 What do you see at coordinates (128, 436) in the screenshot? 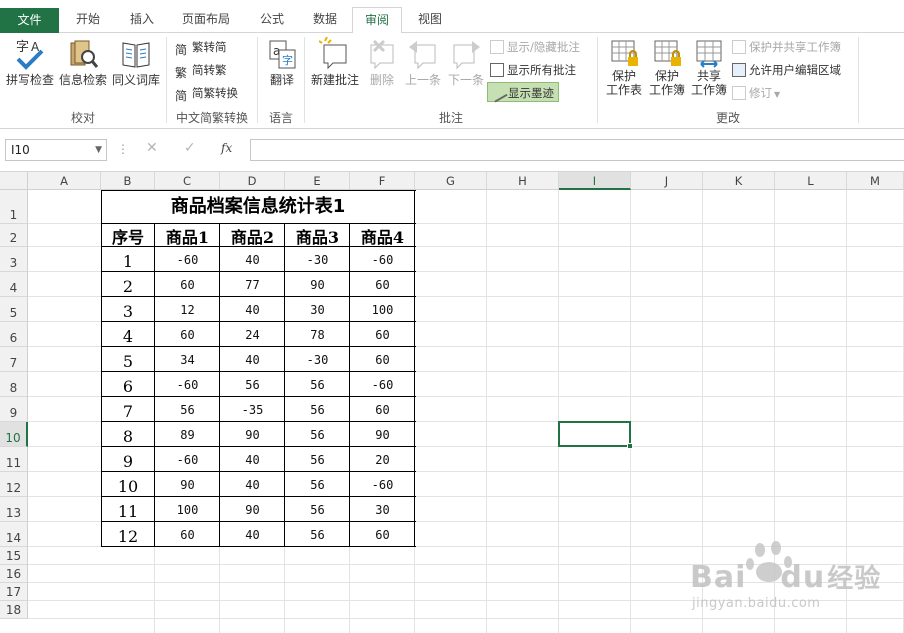
I see `row-index-cell: 8` at bounding box center [128, 436].